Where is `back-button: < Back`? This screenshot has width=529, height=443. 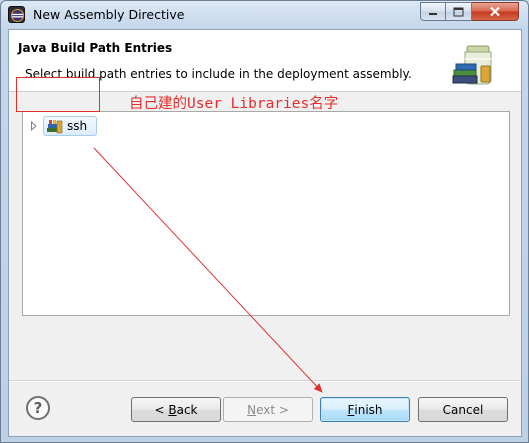
back-button: < Back is located at coordinates (176, 409).